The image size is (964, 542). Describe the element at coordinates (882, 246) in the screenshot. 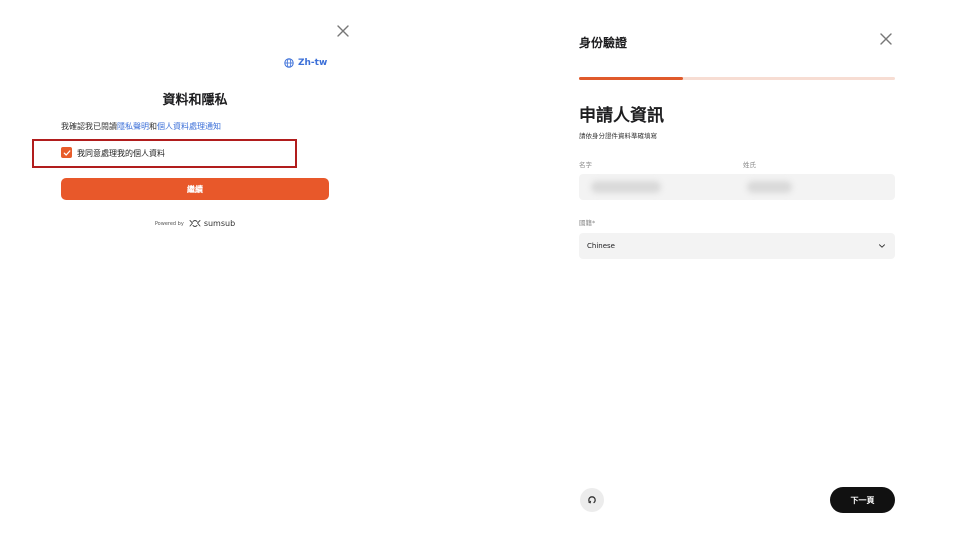

I see `chevron-down-icon` at that location.